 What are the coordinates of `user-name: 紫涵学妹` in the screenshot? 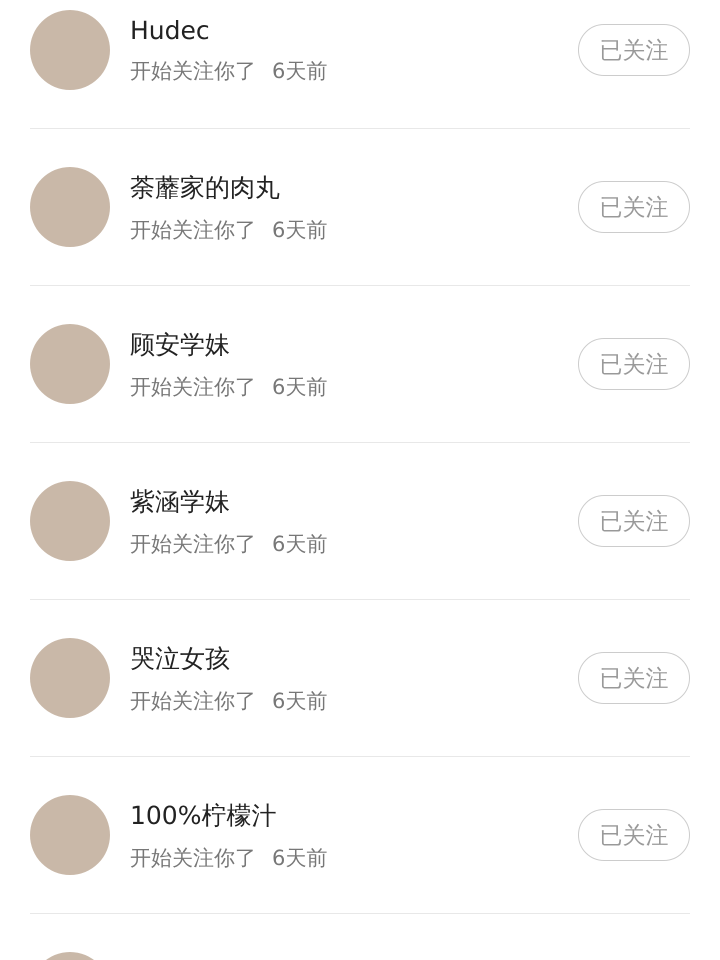 It's located at (354, 501).